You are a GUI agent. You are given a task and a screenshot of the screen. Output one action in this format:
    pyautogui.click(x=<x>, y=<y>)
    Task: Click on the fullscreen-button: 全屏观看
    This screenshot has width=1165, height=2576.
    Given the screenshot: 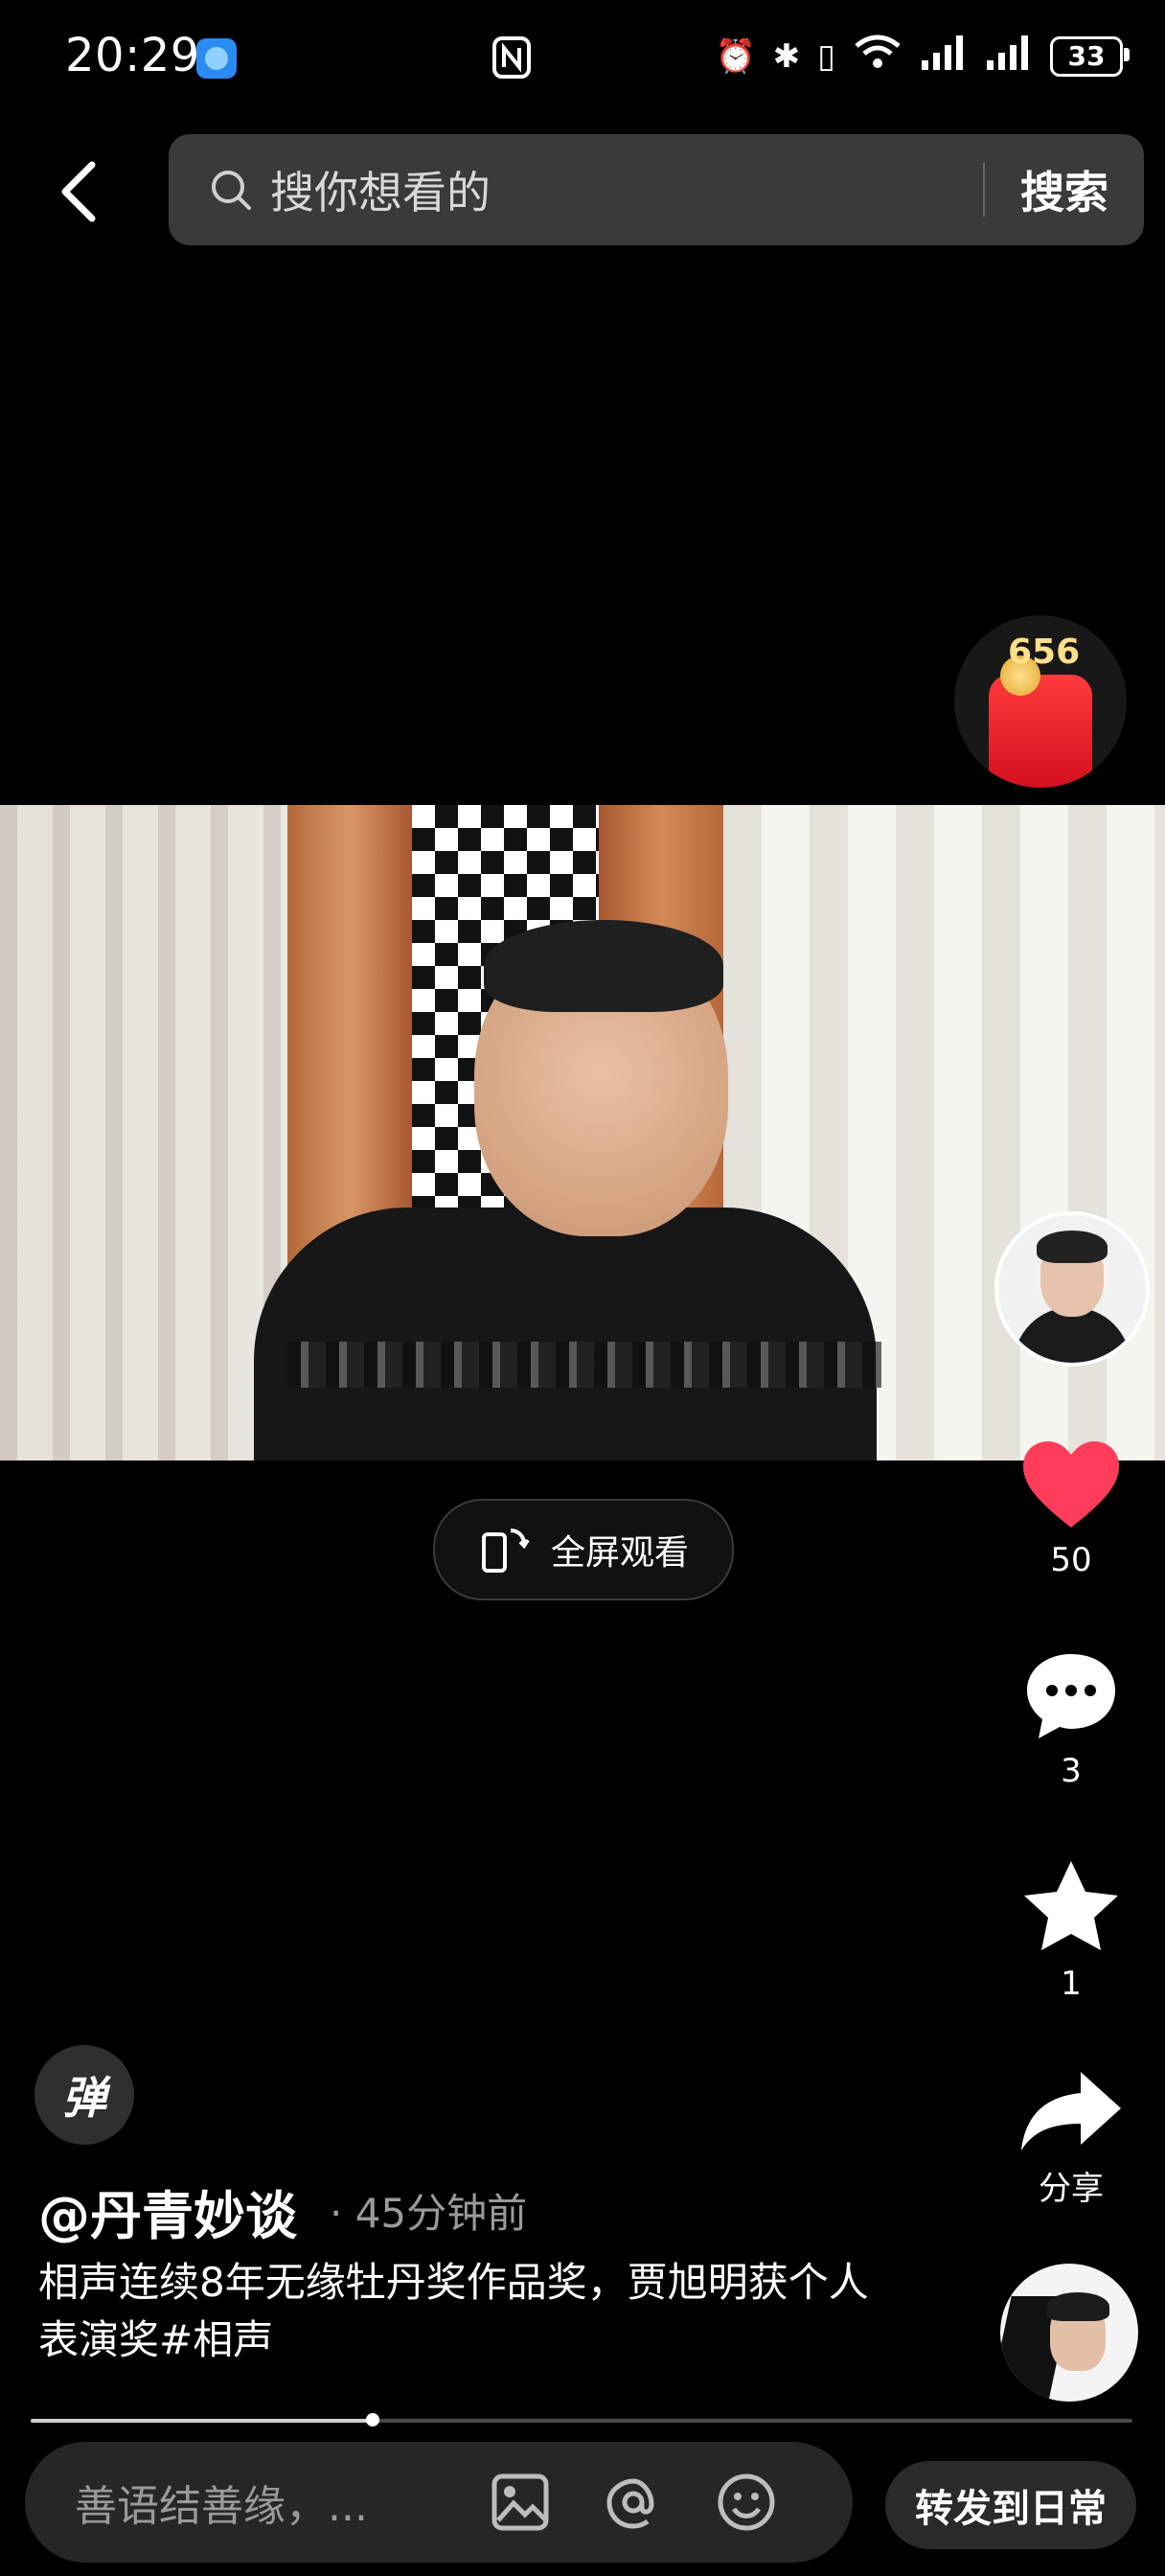 What is the action you would take?
    pyautogui.click(x=583, y=1549)
    